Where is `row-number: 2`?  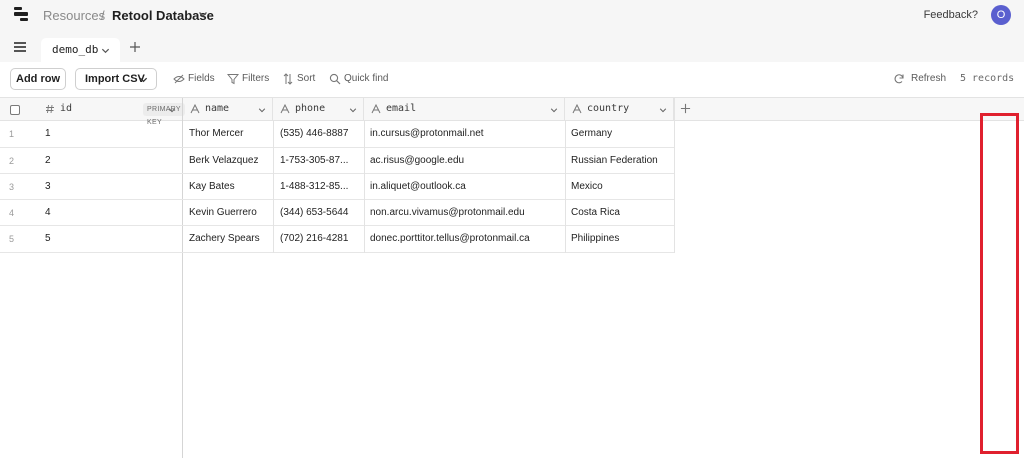 row-number: 2 is located at coordinates (12, 161).